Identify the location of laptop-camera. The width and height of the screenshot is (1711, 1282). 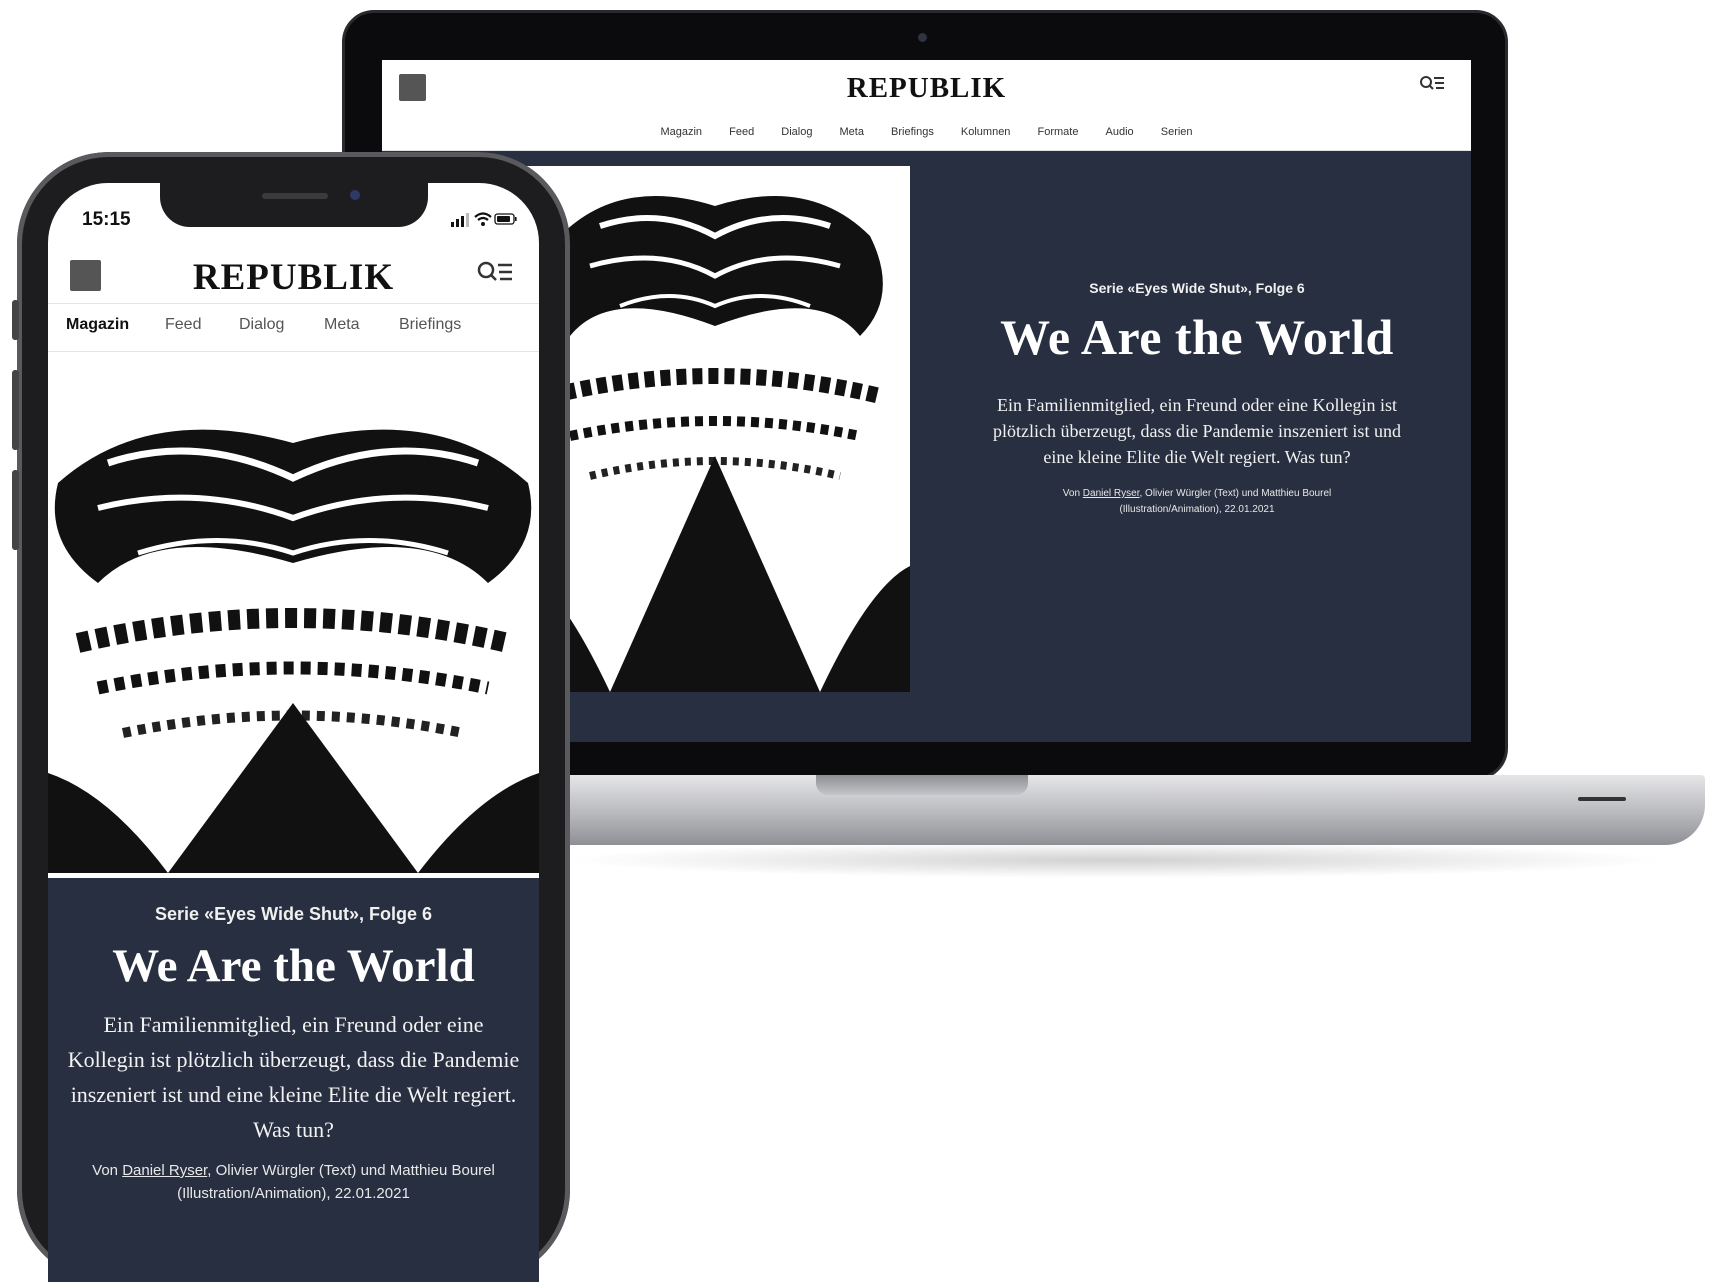
(922, 37).